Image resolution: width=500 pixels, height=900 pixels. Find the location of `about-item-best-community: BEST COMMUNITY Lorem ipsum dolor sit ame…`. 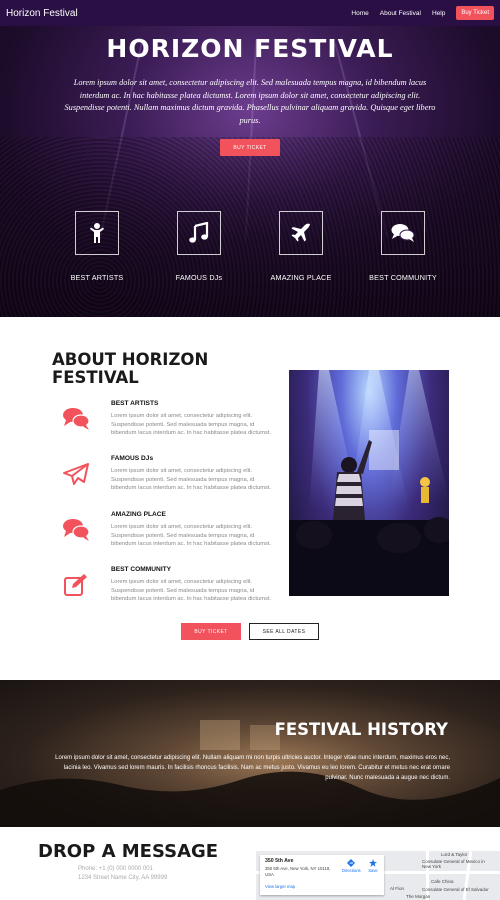

about-item-best-community: BEST COMMUNITY Lorem ipsum dolor sit ame… is located at coordinates (167, 590).